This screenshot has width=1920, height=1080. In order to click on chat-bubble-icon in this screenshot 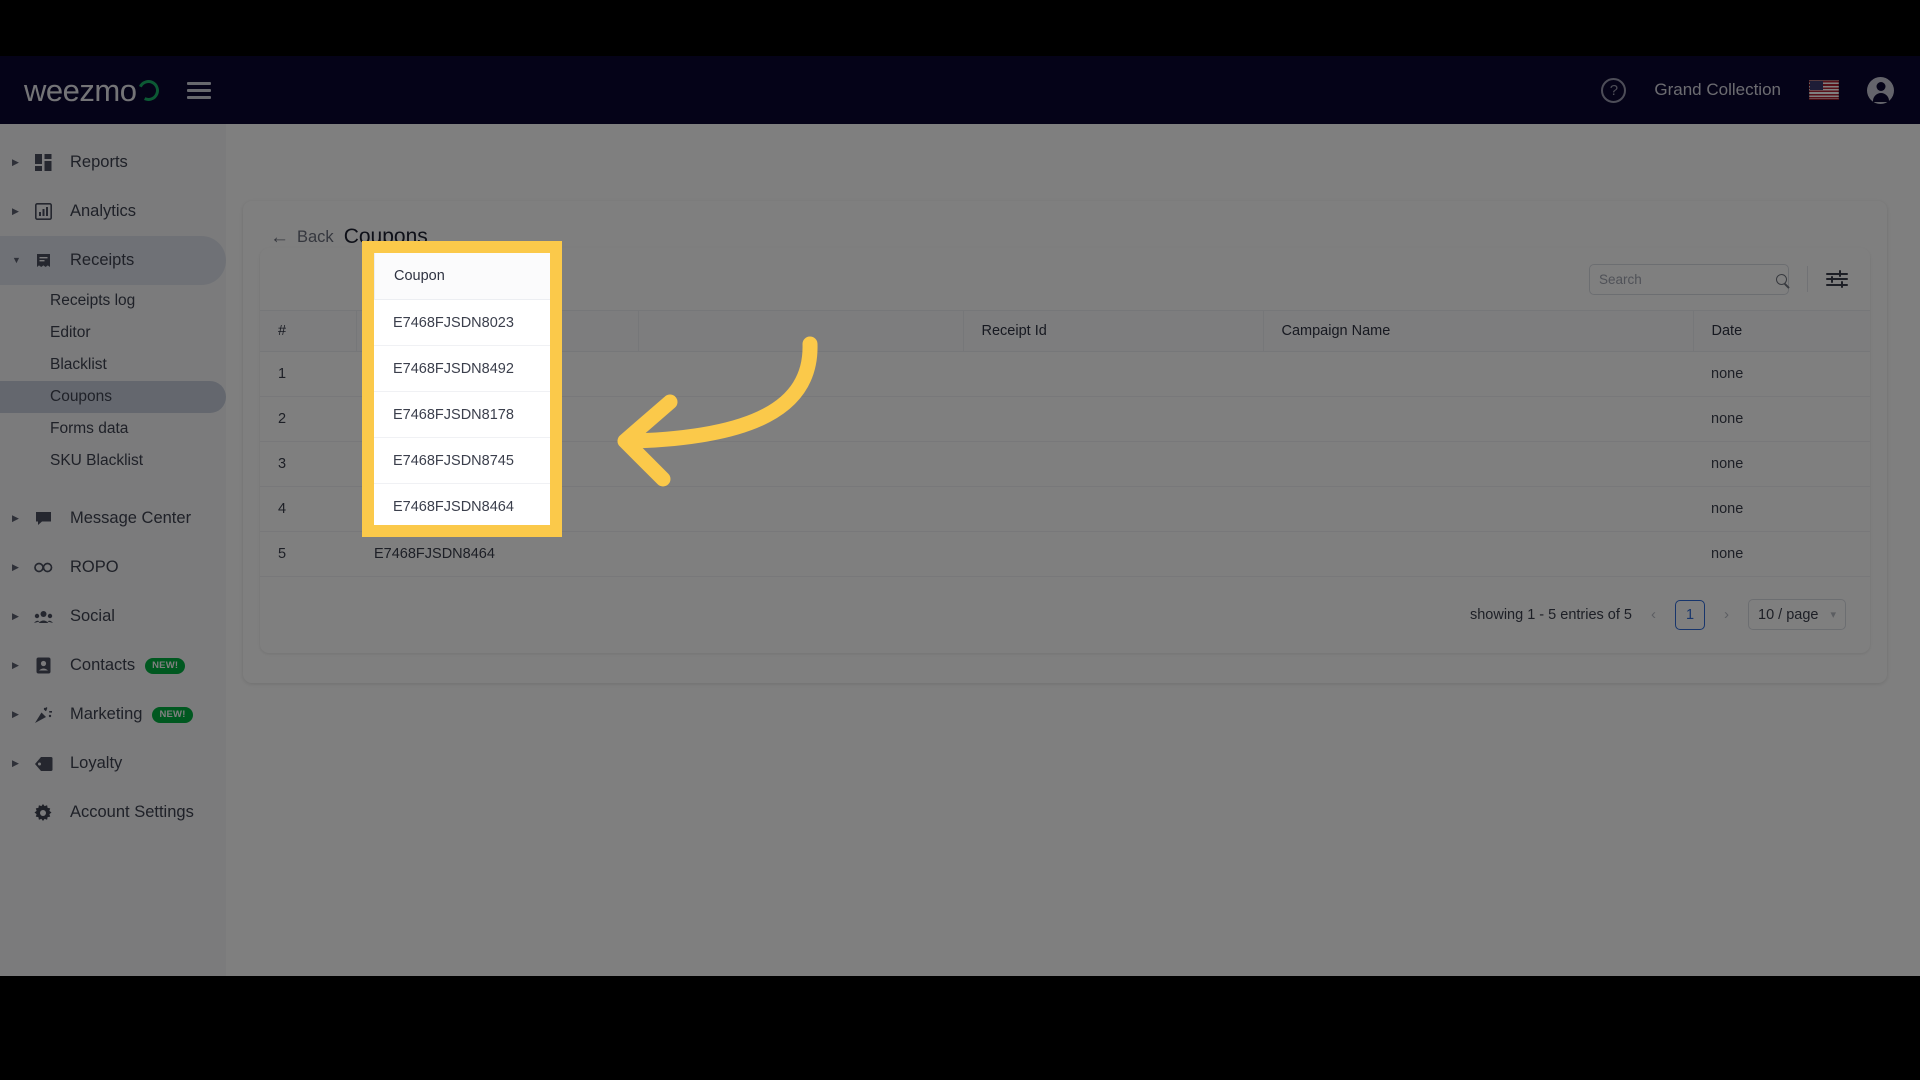, I will do `click(43, 518)`.